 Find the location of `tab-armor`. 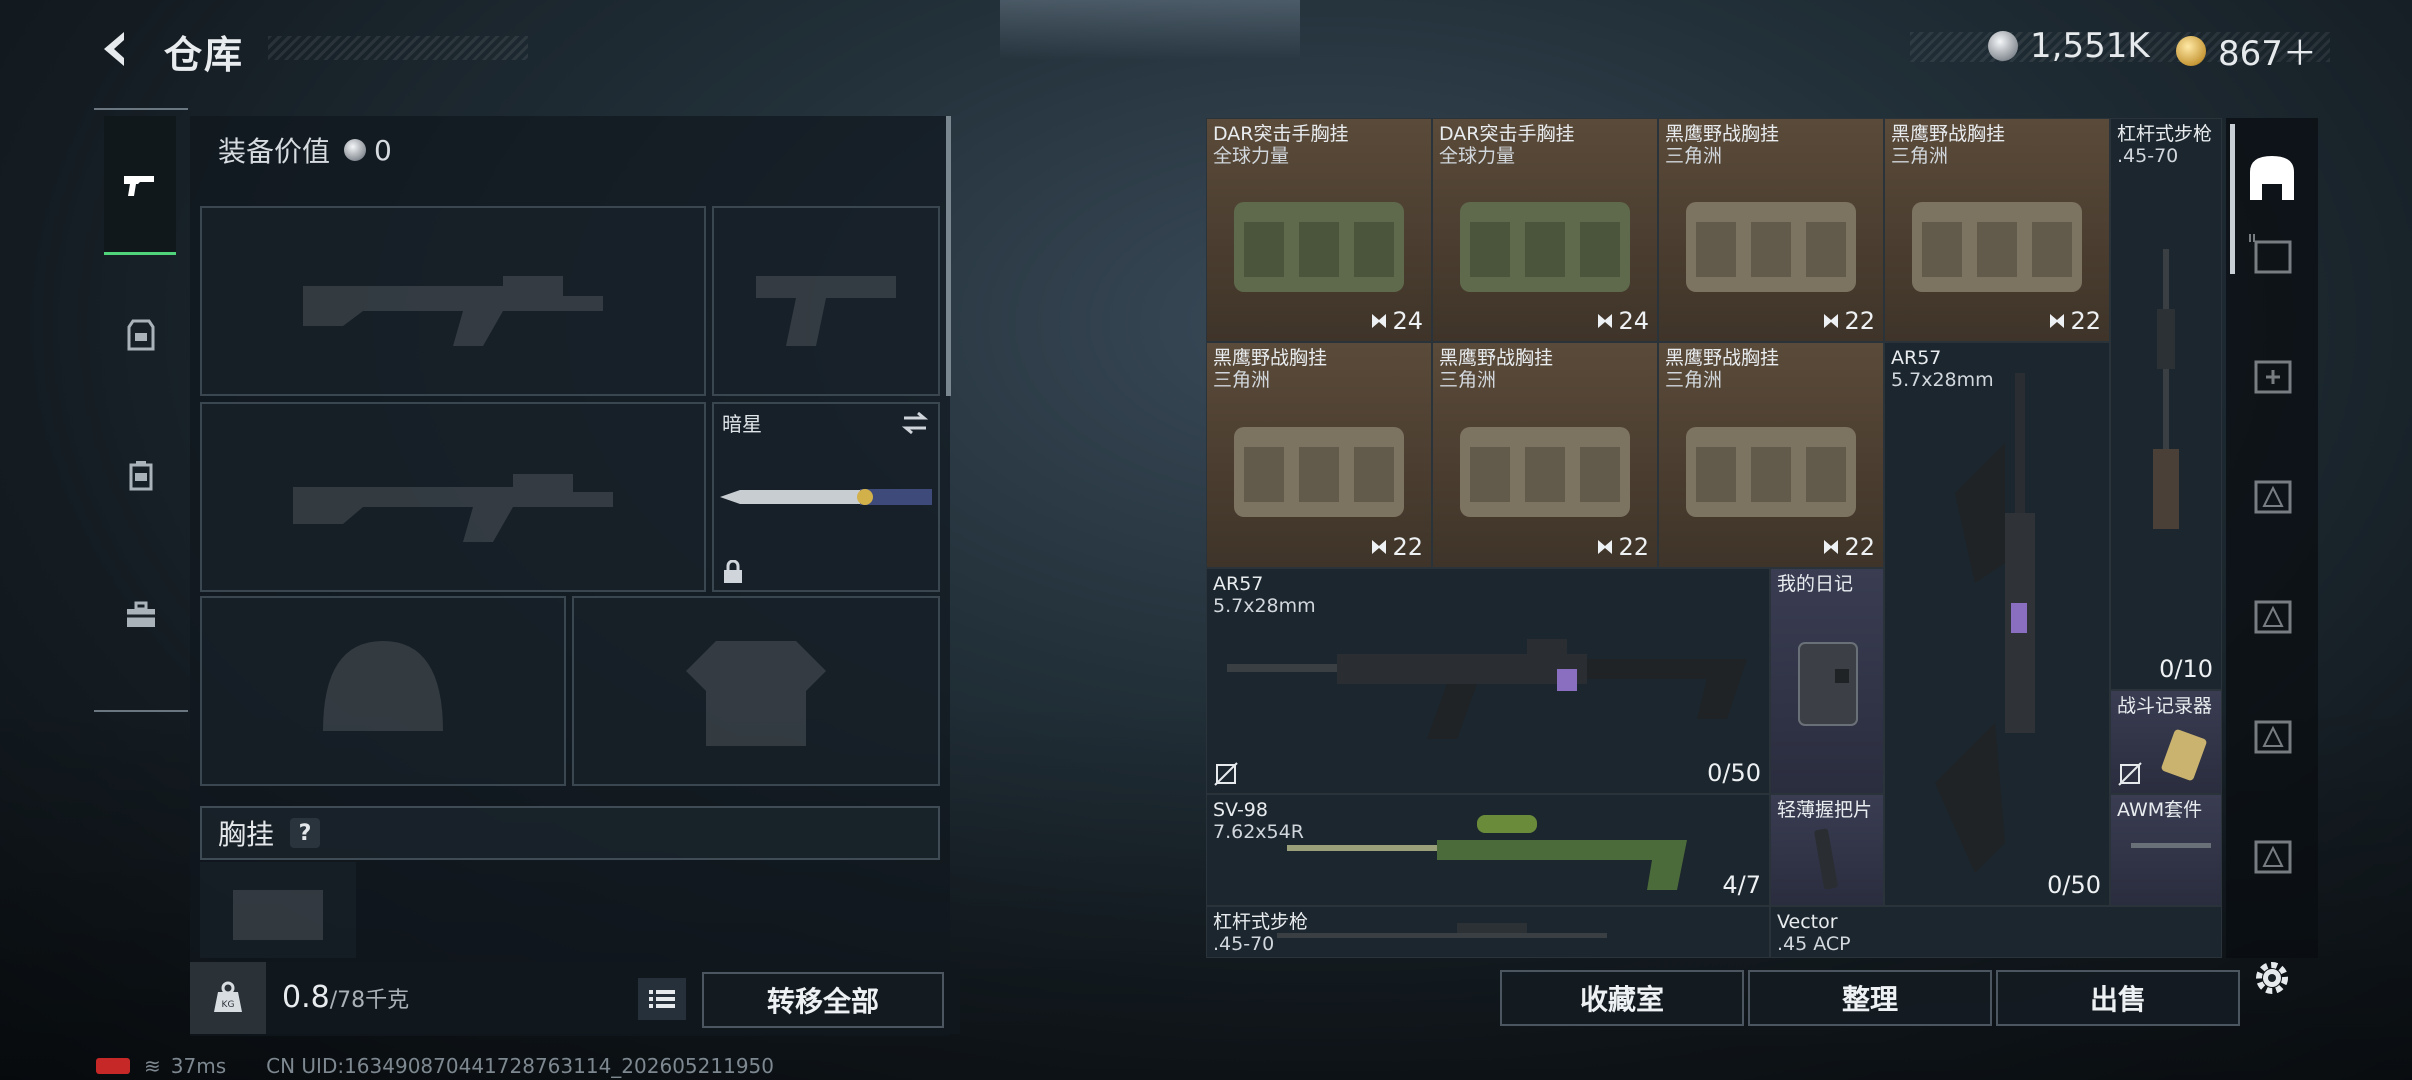

tab-armor is located at coordinates (141, 335).